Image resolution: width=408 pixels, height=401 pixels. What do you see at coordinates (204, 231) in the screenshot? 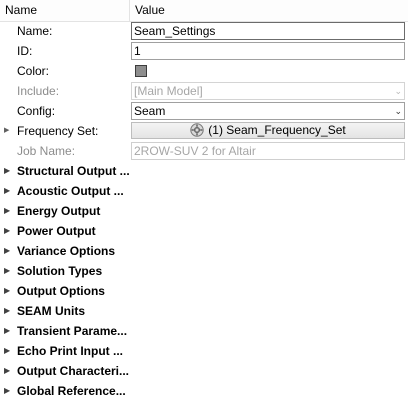
I see `group-row: ▶ Power Output` at bounding box center [204, 231].